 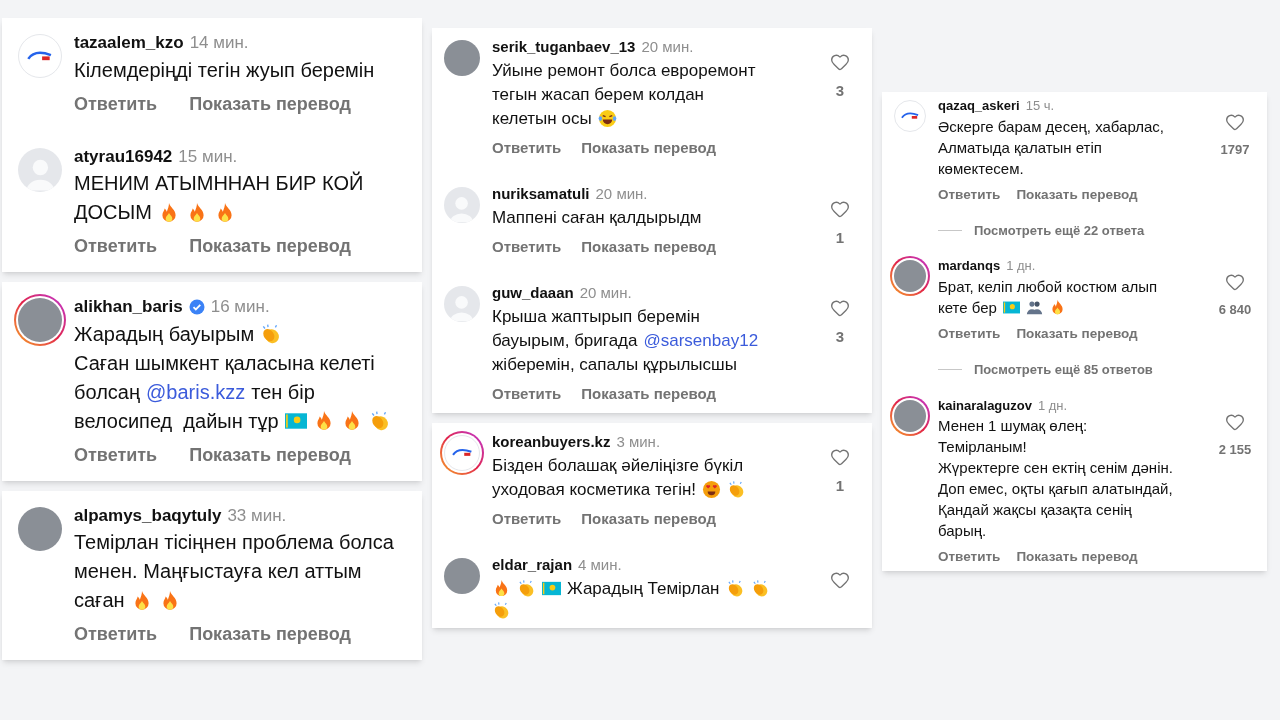 I want to click on flag-icon, so click(x=551, y=588).